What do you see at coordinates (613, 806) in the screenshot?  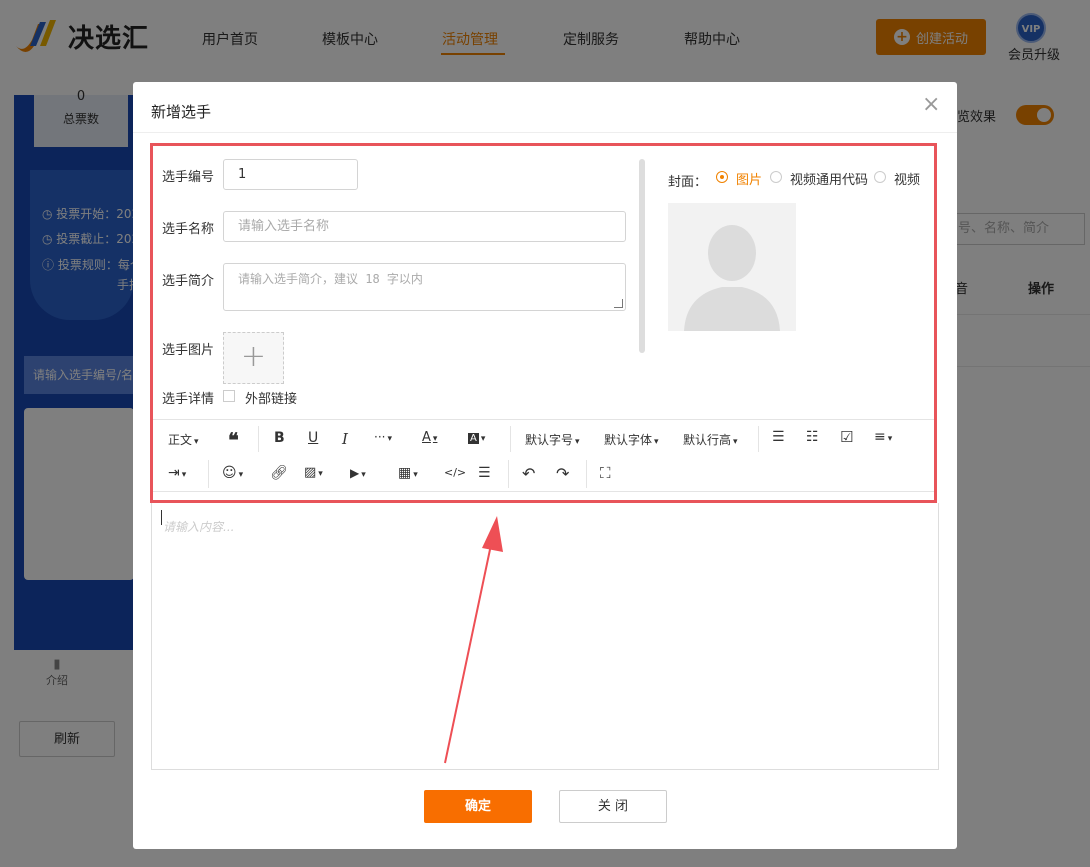 I see `close-button: 关 闭` at bounding box center [613, 806].